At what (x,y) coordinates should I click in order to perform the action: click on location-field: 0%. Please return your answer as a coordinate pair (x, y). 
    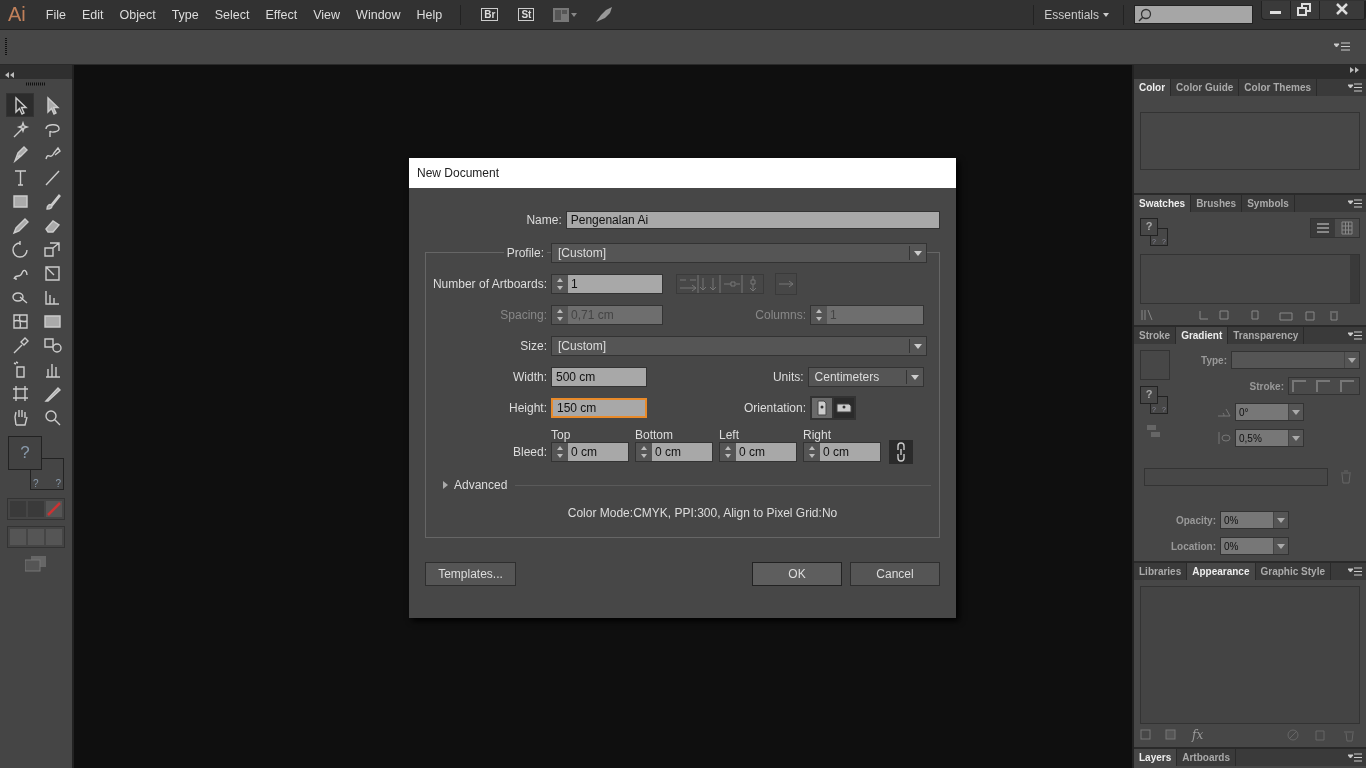
    Looking at the image, I should click on (1254, 546).